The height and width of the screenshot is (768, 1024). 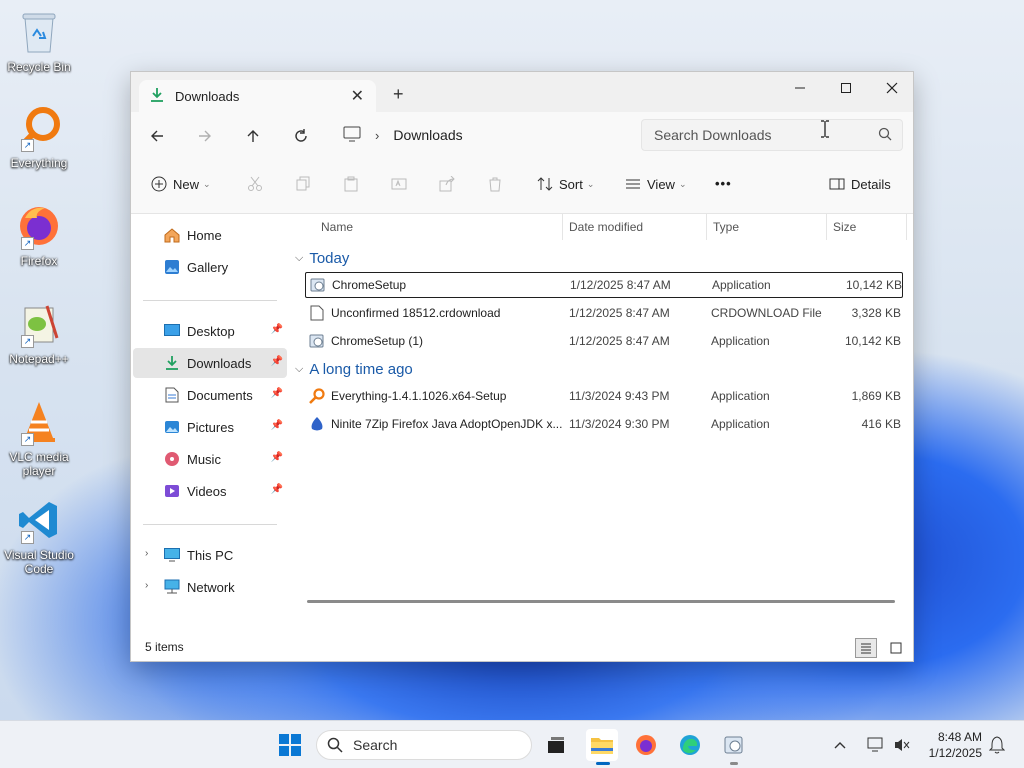 What do you see at coordinates (39, 520) in the screenshot?
I see `vscode-icon: ↗` at bounding box center [39, 520].